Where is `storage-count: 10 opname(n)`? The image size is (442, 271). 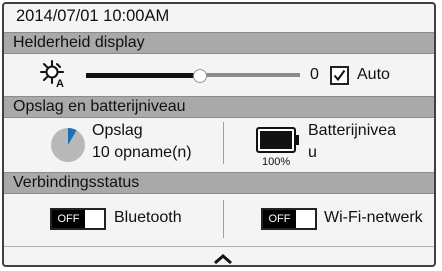 storage-count: 10 opname(n) is located at coordinates (142, 152).